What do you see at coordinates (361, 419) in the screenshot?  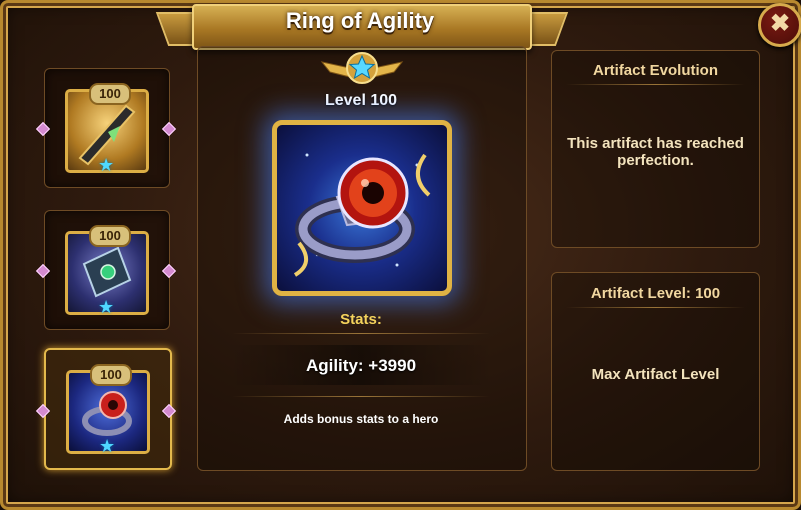 I see `artifact-description: Adds bonus stats to a hero` at bounding box center [361, 419].